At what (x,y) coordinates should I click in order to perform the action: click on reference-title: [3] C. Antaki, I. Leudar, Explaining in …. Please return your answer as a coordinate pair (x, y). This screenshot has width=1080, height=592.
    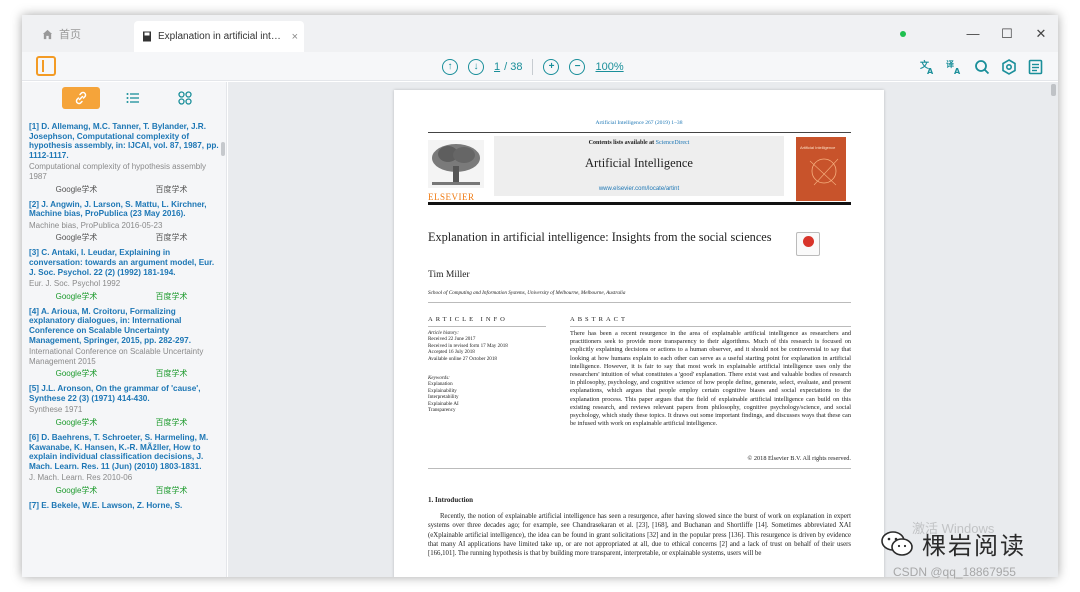
    Looking at the image, I should click on (124, 262).